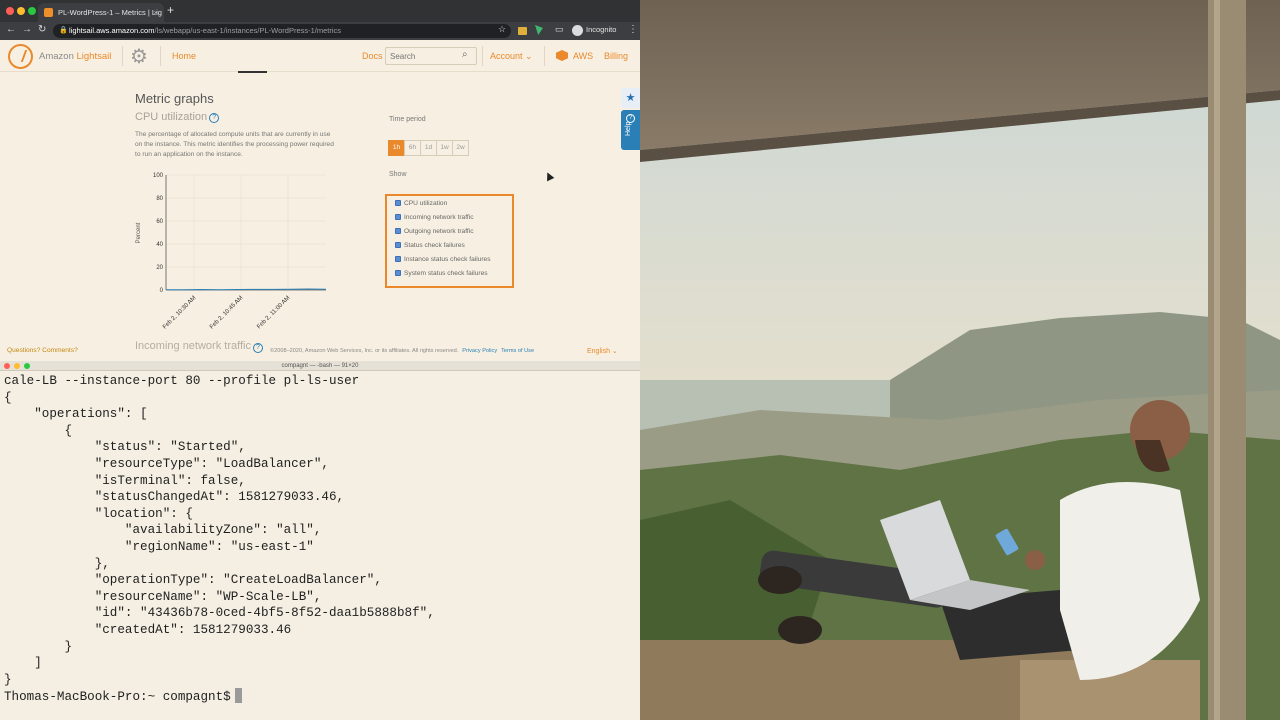 The width and height of the screenshot is (1280, 720). What do you see at coordinates (139, 56) in the screenshot?
I see `gear-icon: ⚙` at bounding box center [139, 56].